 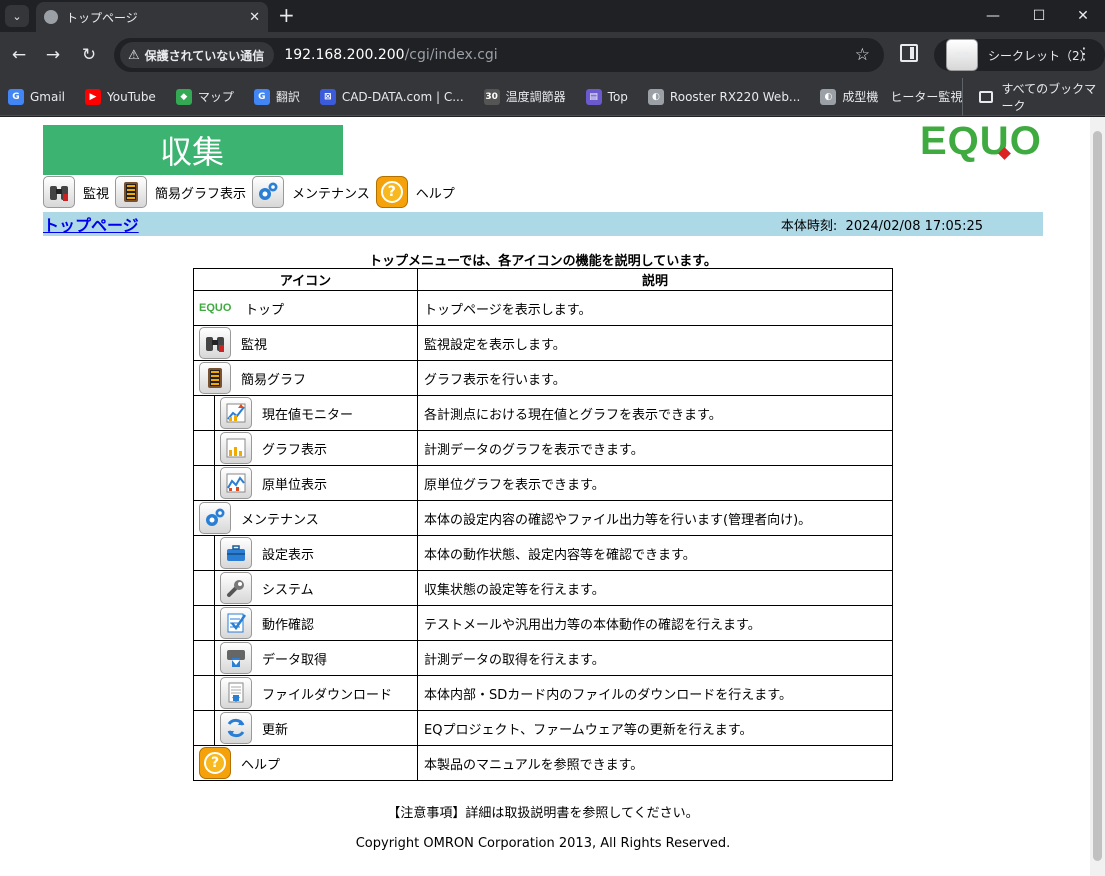 I want to click on breadcrumb-bar: トップページ 本体時刻: 2024/02/08 17:05:25, so click(x=543, y=224).